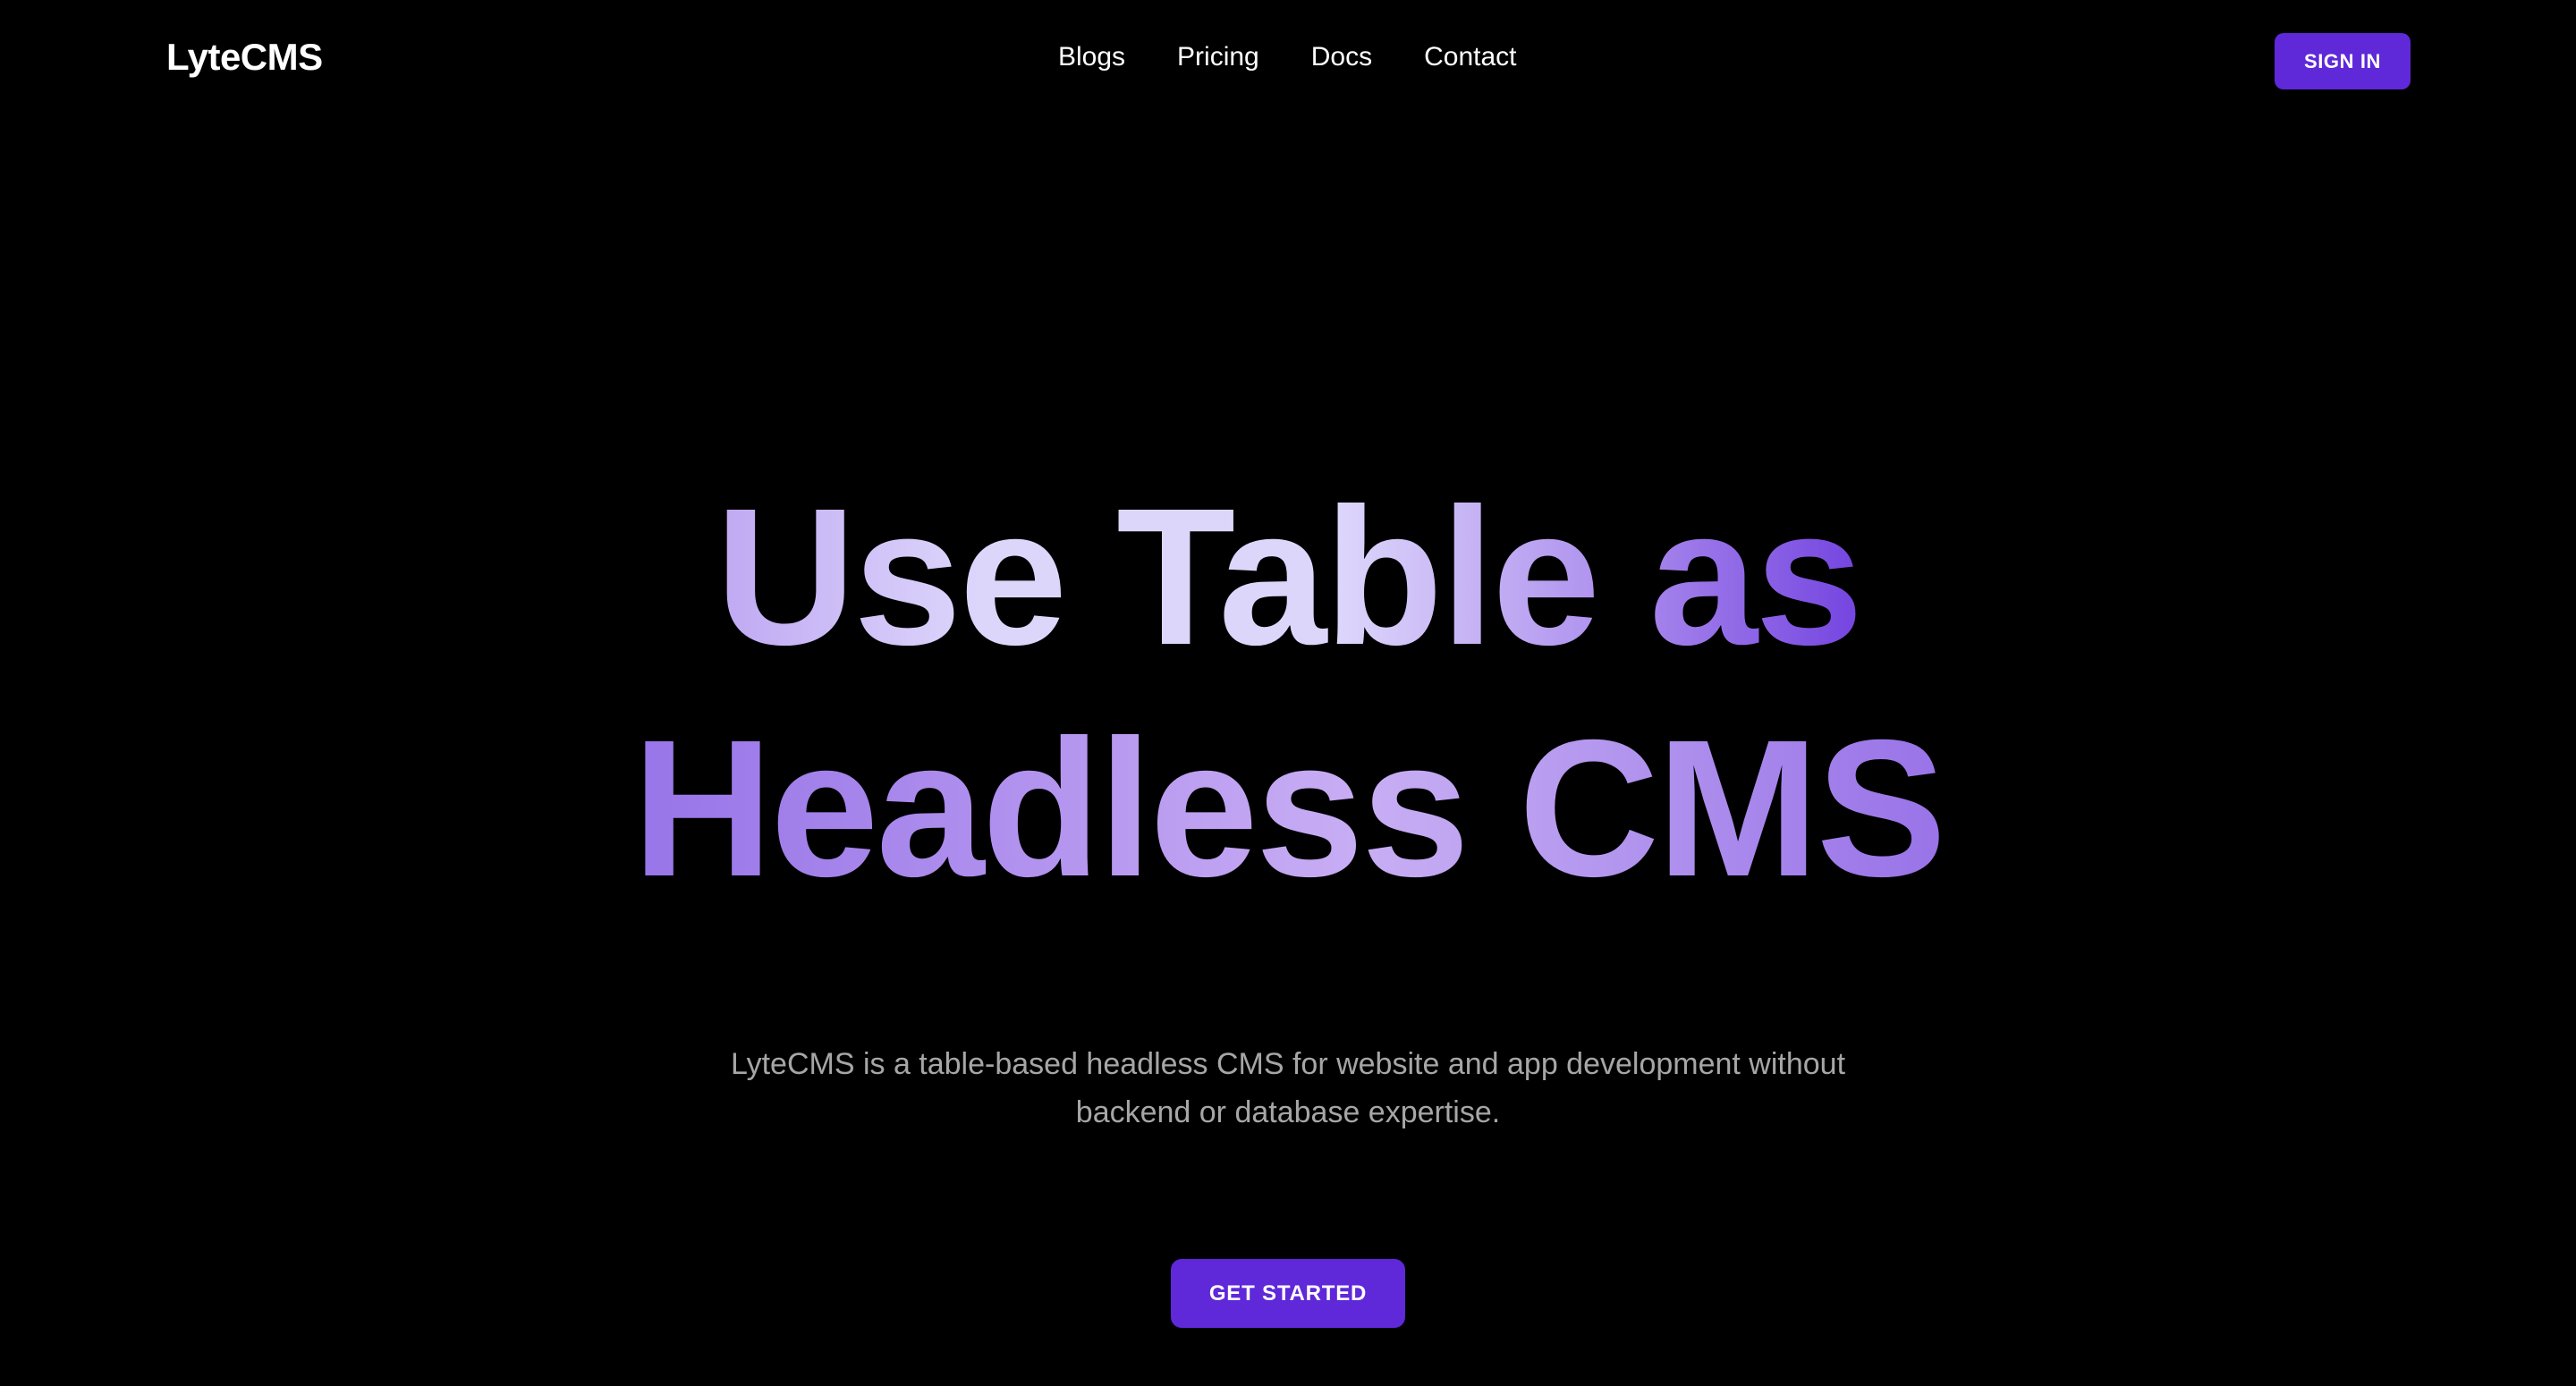 The image size is (2576, 1386). I want to click on hero-cta-container: GET STARTED, so click(1288, 1293).